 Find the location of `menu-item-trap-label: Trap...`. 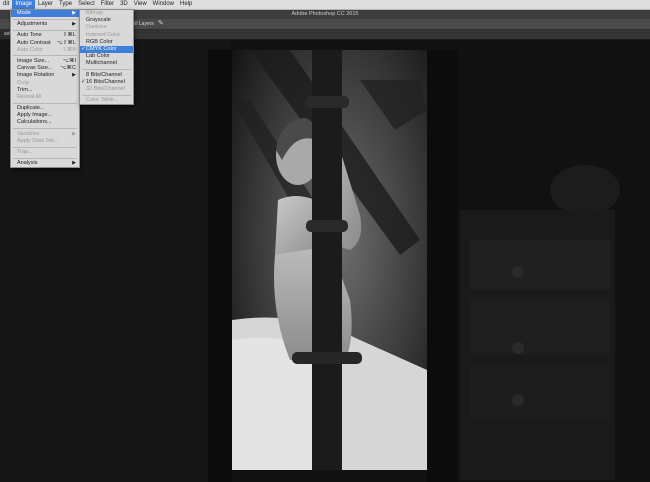

menu-item-trap-label: Trap... is located at coordinates (25, 152).